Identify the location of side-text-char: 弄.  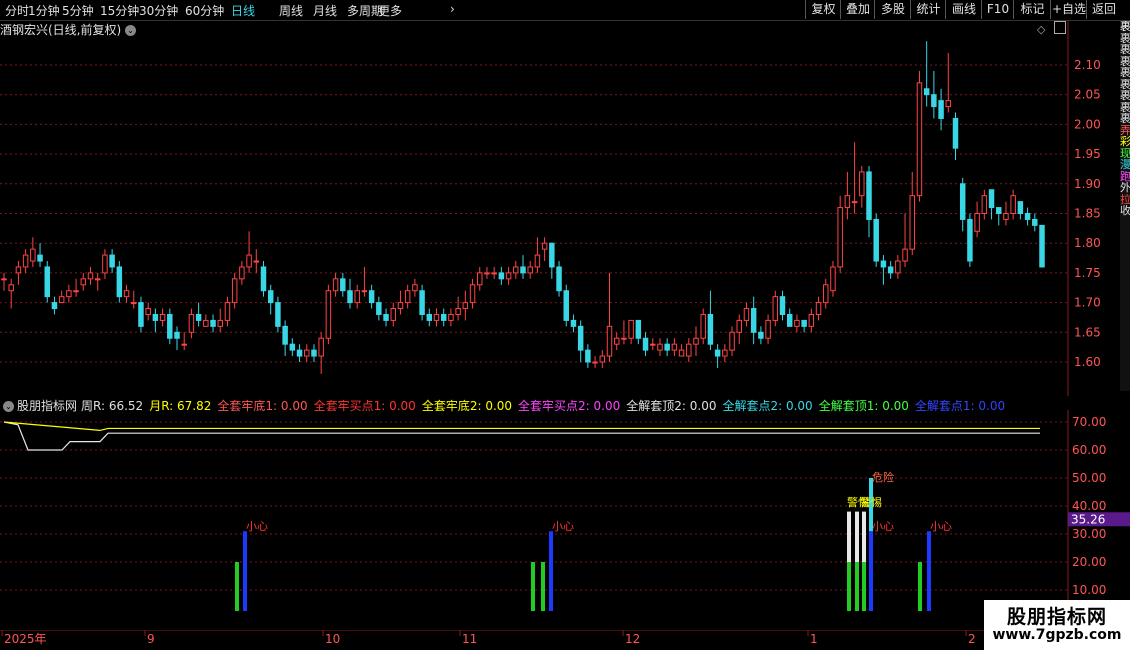
(1125, 130).